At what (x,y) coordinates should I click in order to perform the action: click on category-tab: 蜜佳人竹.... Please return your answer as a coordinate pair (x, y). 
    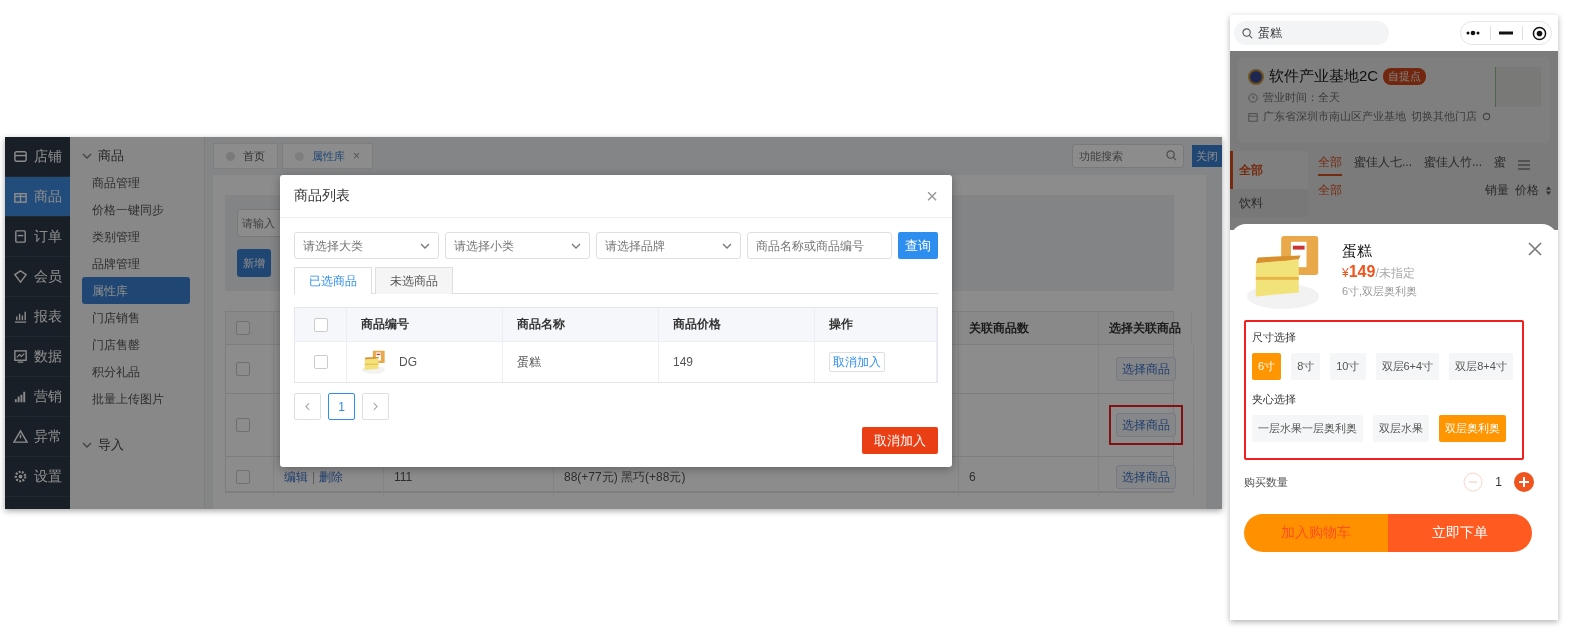
    Looking at the image, I should click on (1453, 165).